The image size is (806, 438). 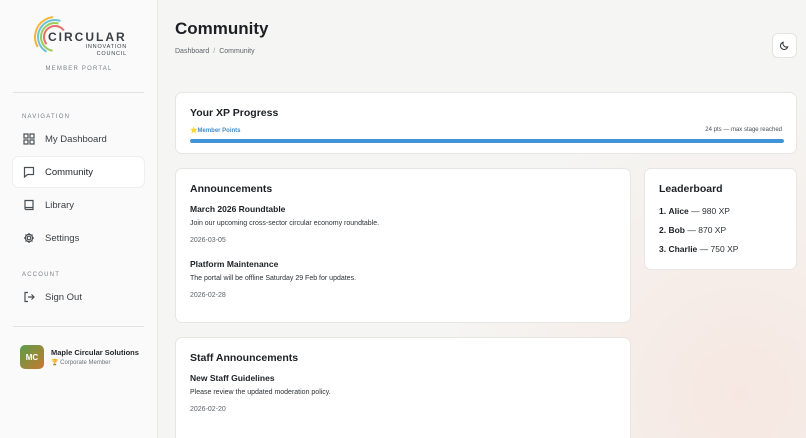 I want to click on trophy-icon: 🏆, so click(x=56, y=363).